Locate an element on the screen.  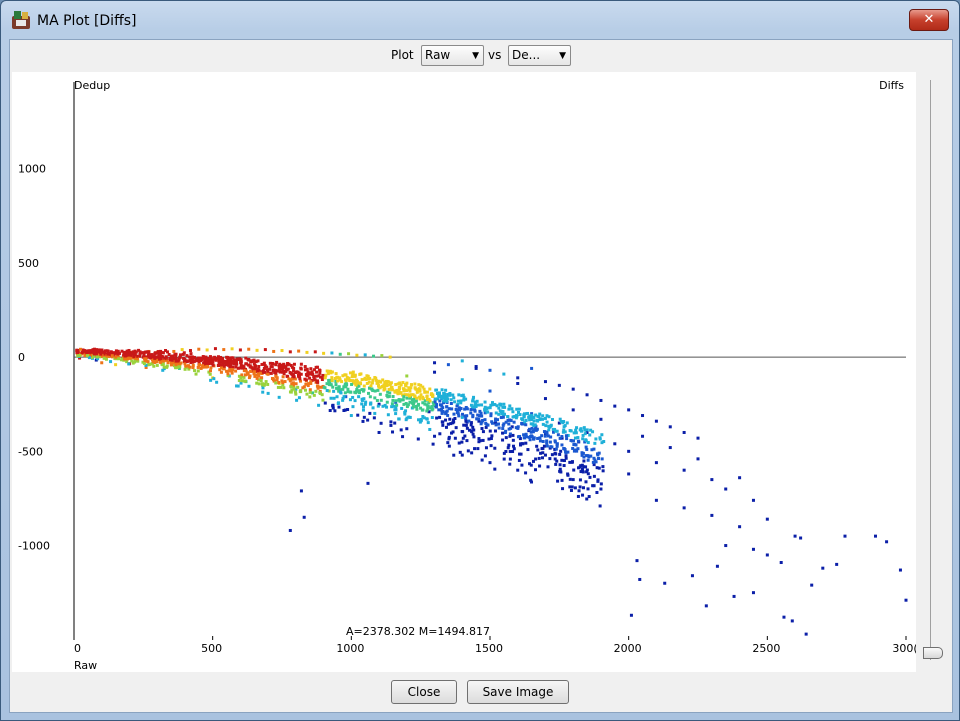
plot-label: Plot is located at coordinates (402, 55).